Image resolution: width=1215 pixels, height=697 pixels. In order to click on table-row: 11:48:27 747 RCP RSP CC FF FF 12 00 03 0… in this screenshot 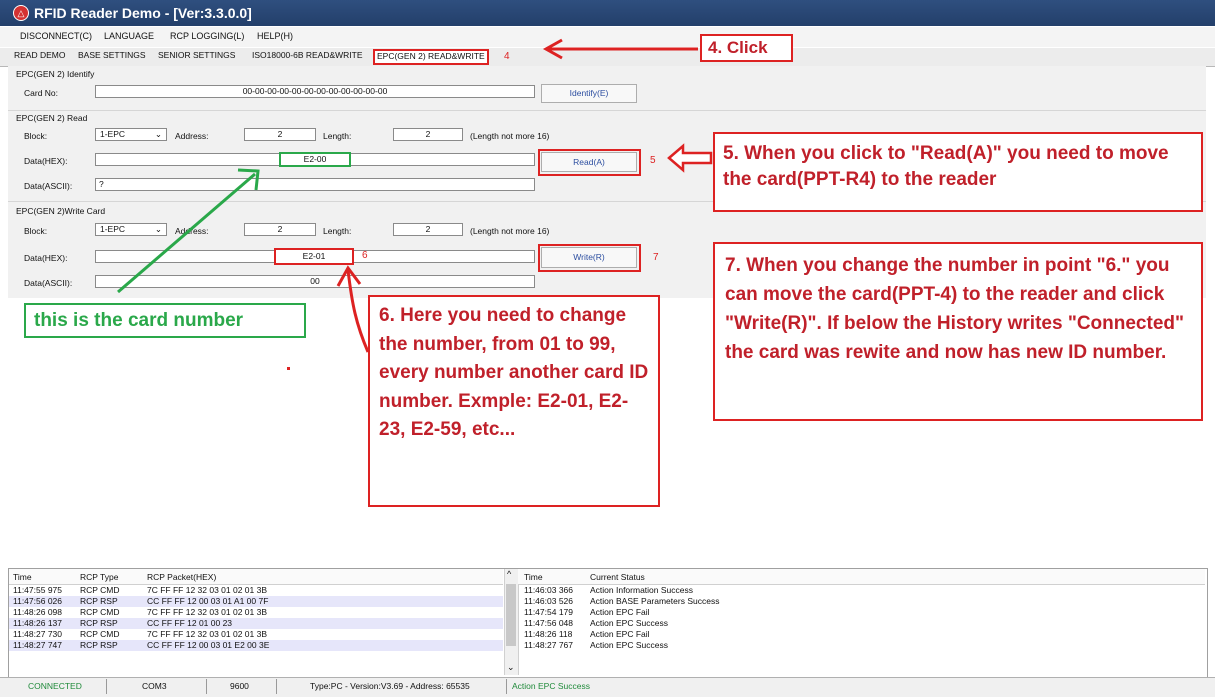, I will do `click(256, 645)`.